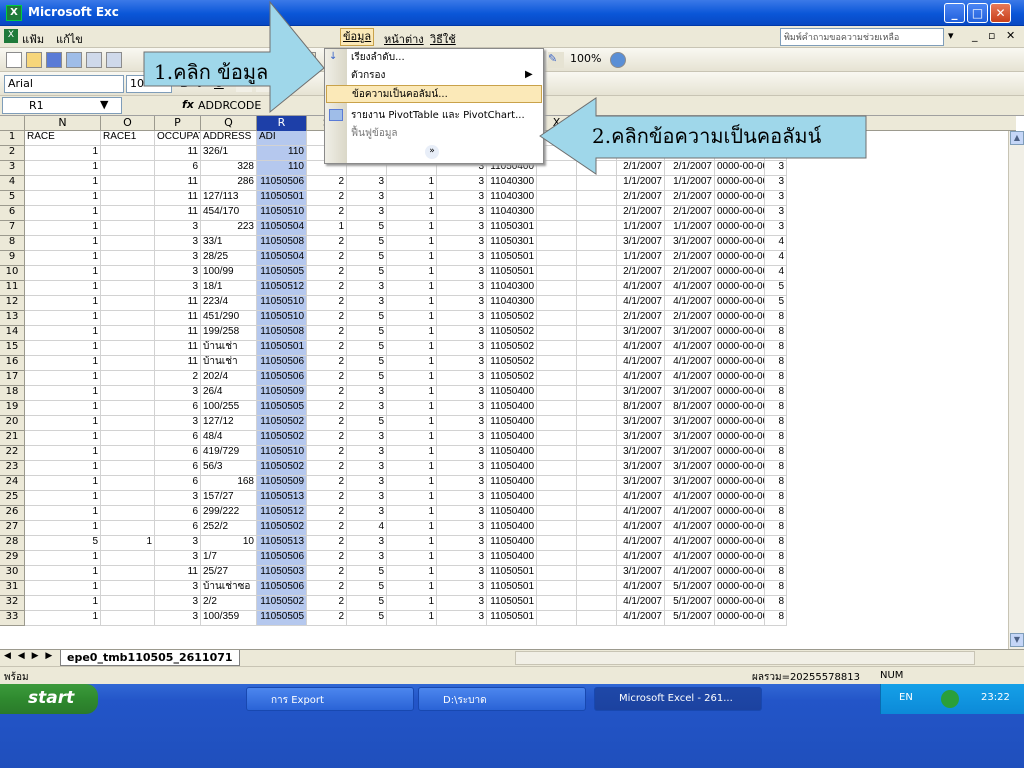 The image size is (1024, 768). What do you see at coordinates (74, 60) in the screenshot?
I see `permission-icon` at bounding box center [74, 60].